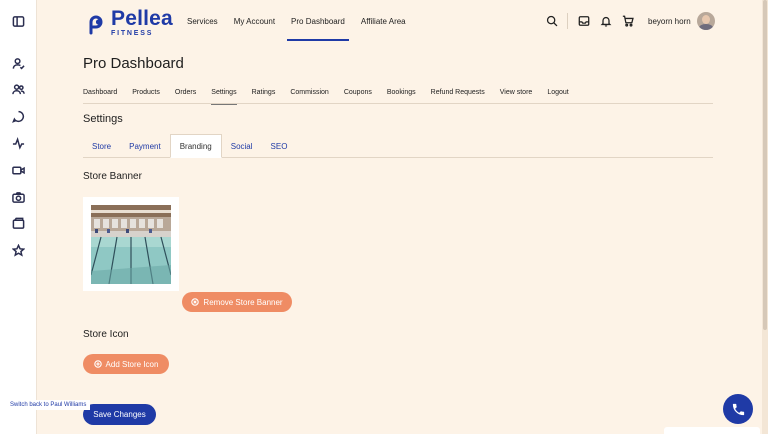  I want to click on store-banner-heading: Store Banner, so click(112, 176).